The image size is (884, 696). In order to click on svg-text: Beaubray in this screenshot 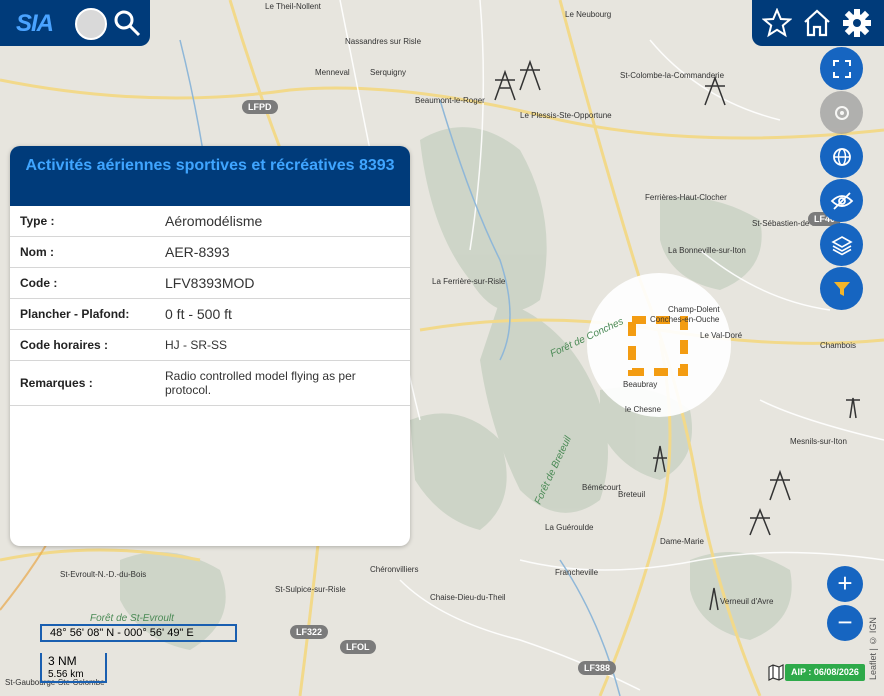, I will do `click(640, 384)`.